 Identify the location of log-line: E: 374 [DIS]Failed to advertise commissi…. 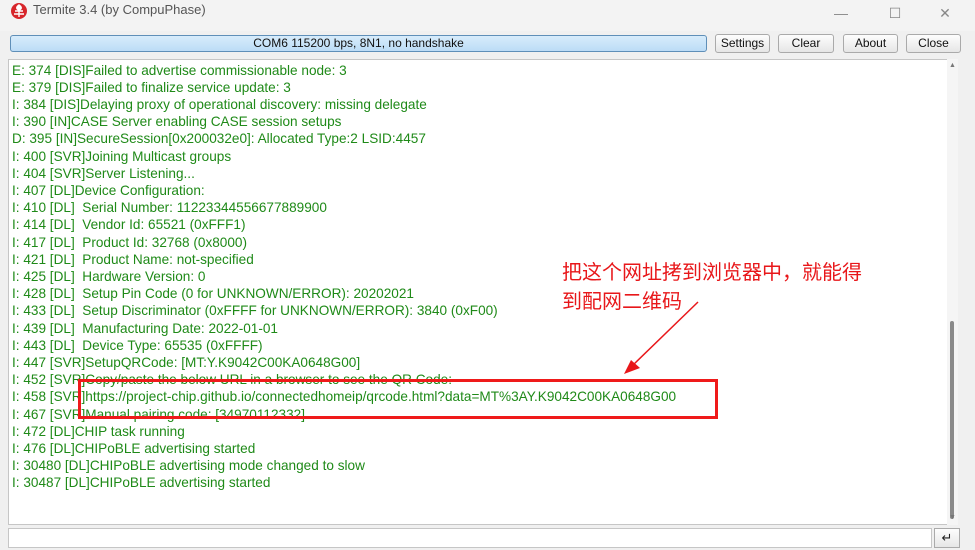
(179, 70).